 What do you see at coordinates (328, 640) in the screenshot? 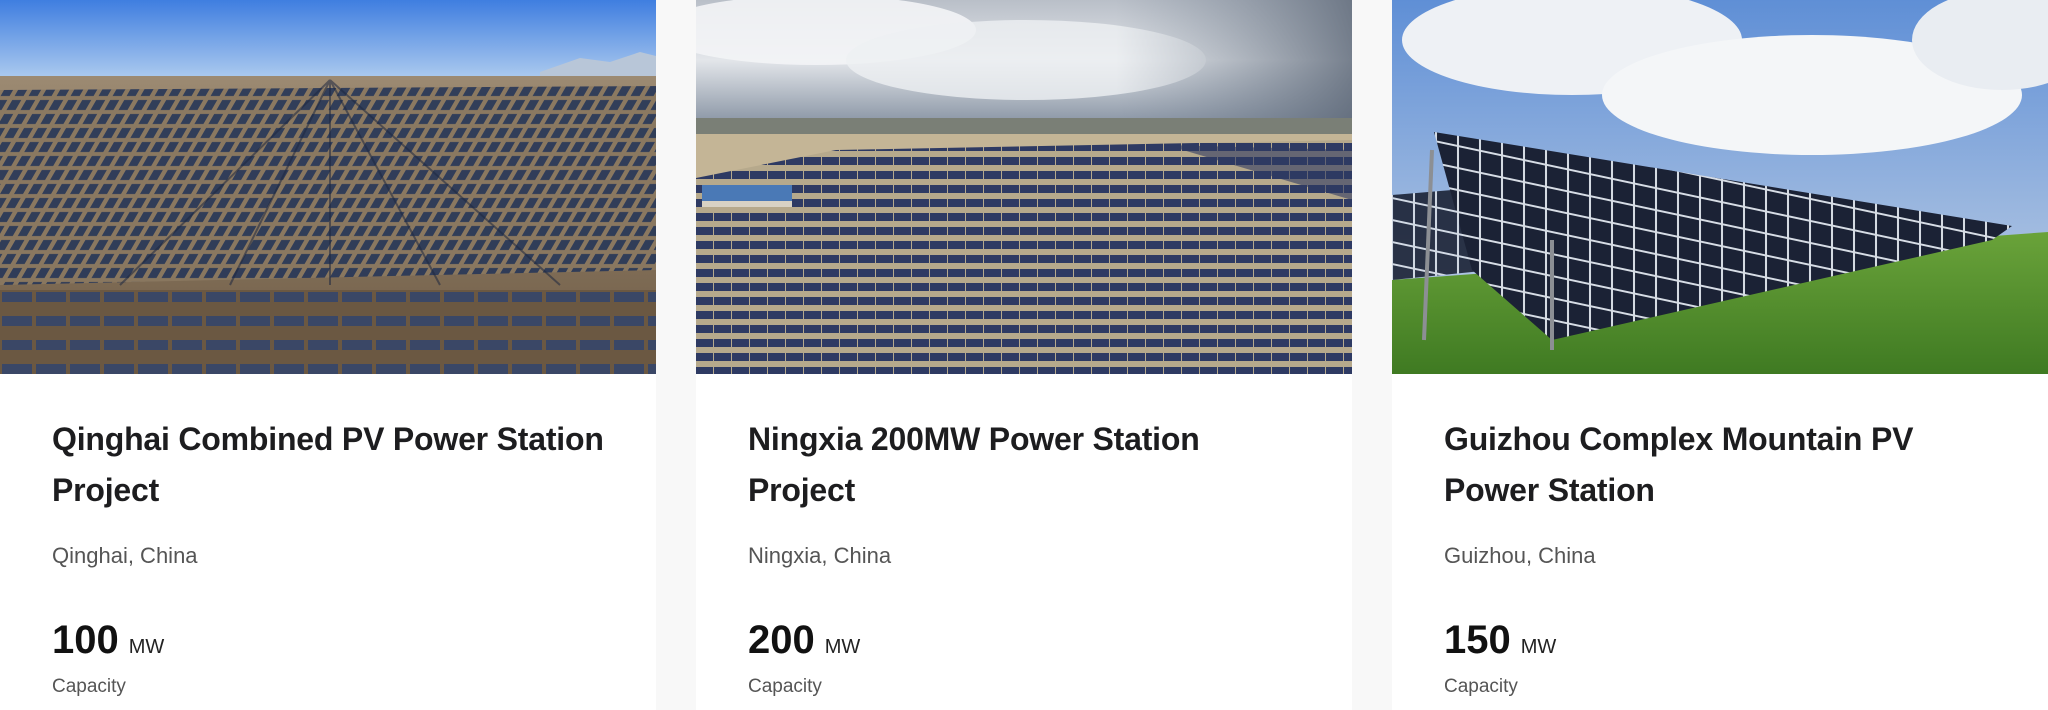
I see `capacity-metric: 100 MW` at bounding box center [328, 640].